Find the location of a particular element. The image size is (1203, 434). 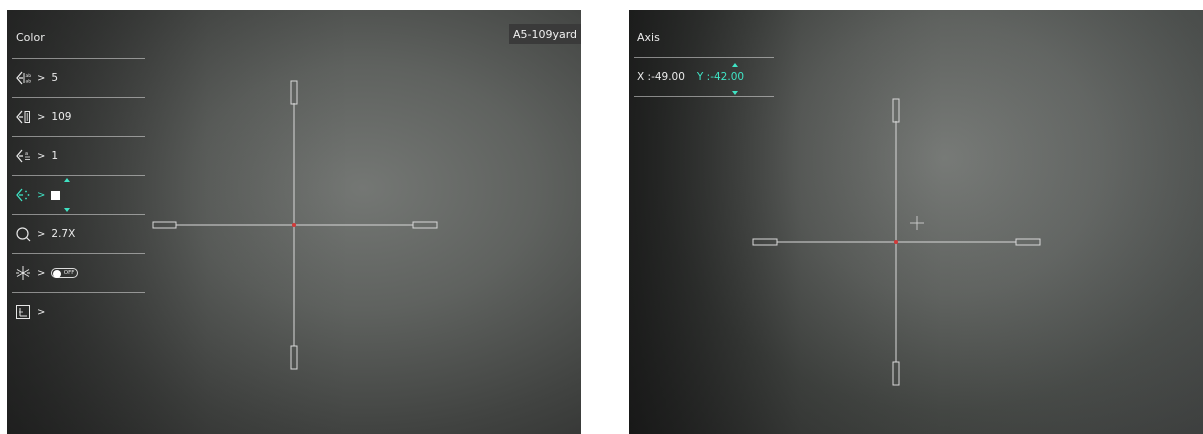

zoom-icon is located at coordinates (23, 234).